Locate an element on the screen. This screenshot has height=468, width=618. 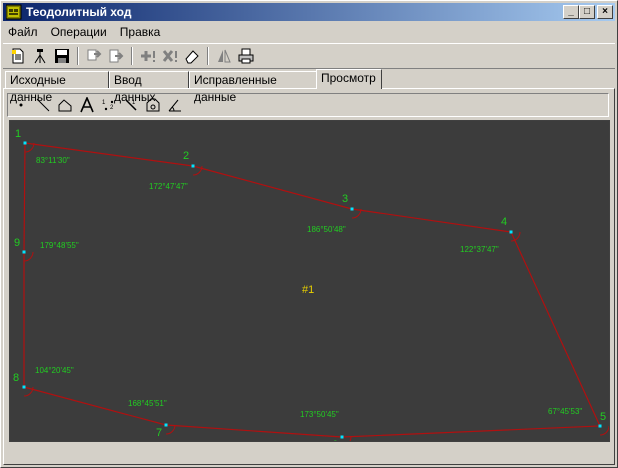
line-tool-icon is located at coordinates (43, 105).